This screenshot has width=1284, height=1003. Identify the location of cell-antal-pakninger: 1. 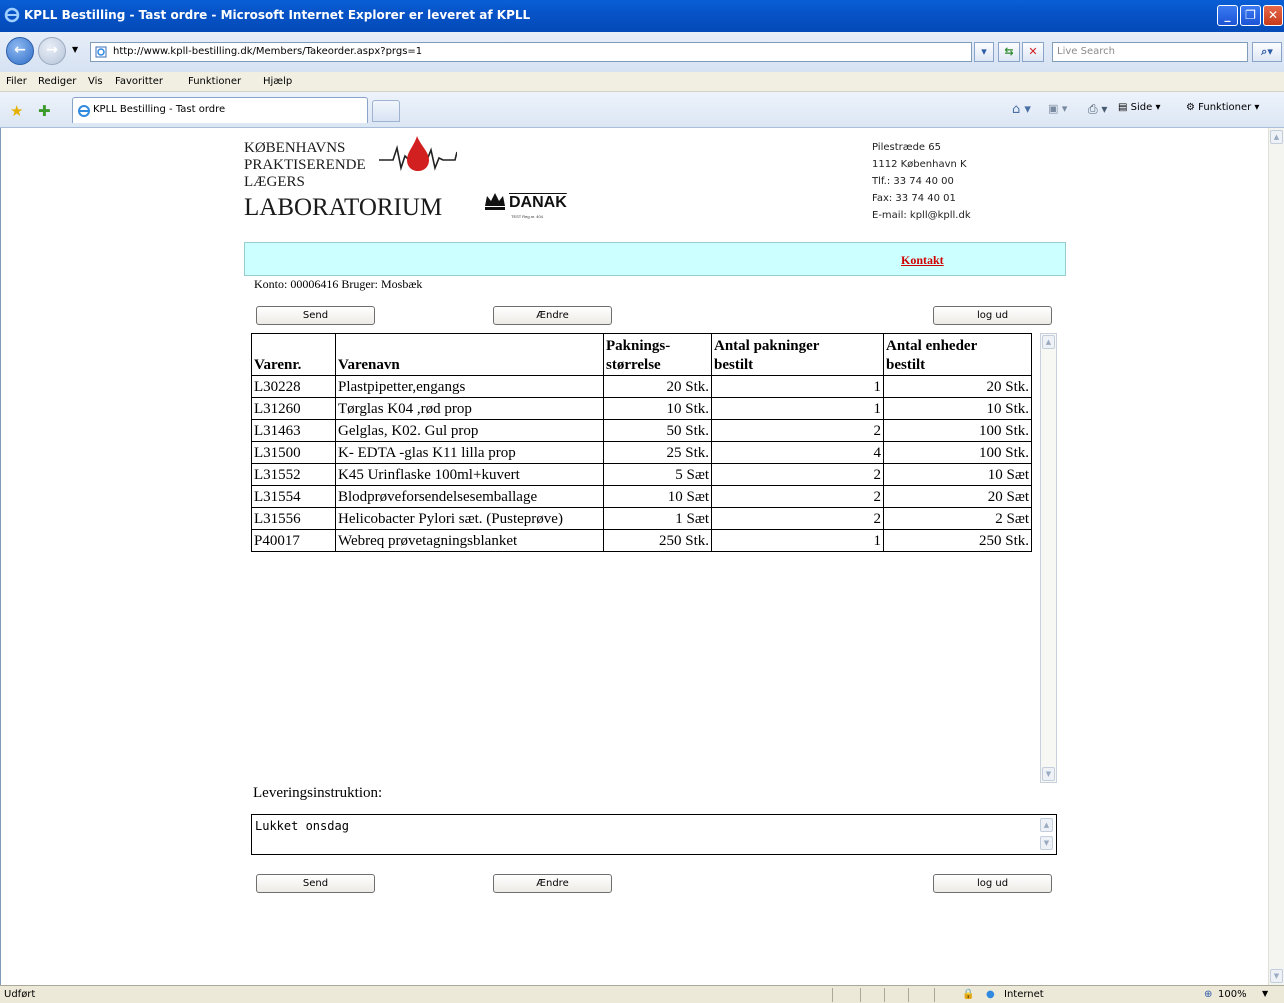
(797, 408).